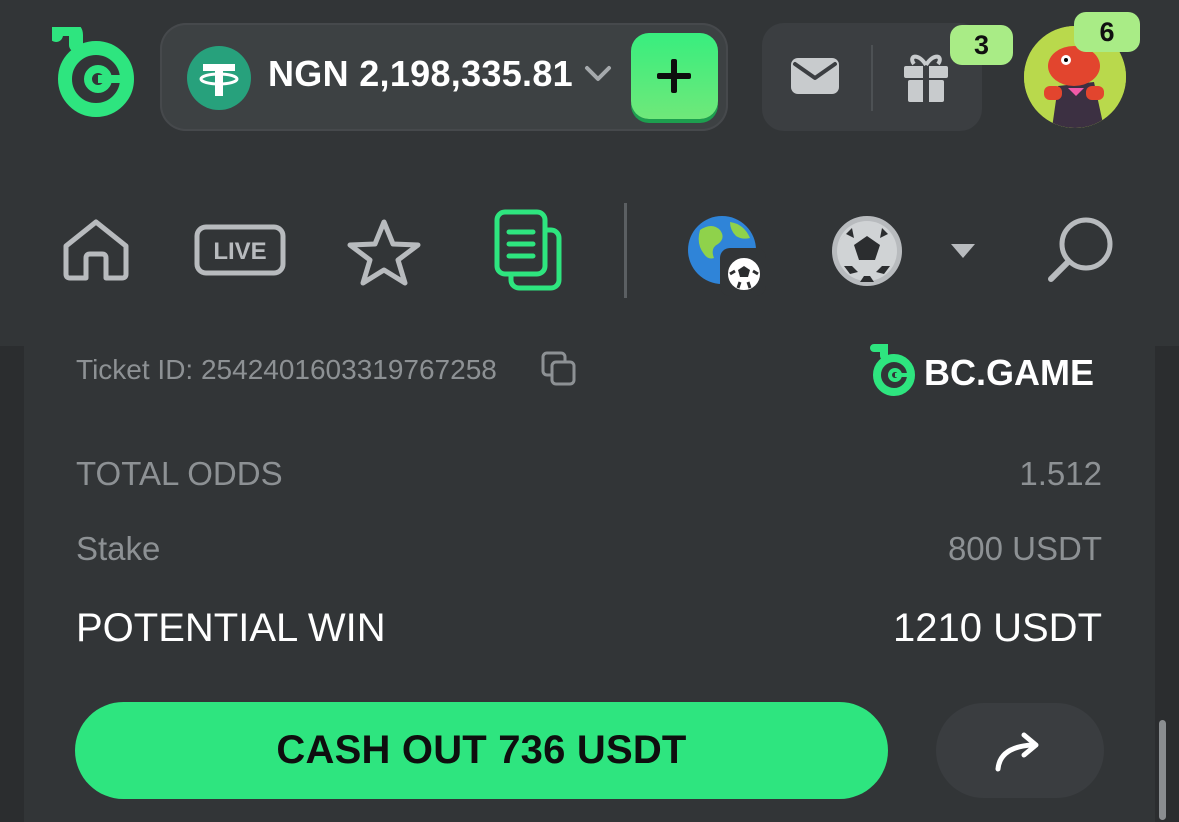 The image size is (1179, 822). I want to click on live-icon: LIVE, so click(240, 252).